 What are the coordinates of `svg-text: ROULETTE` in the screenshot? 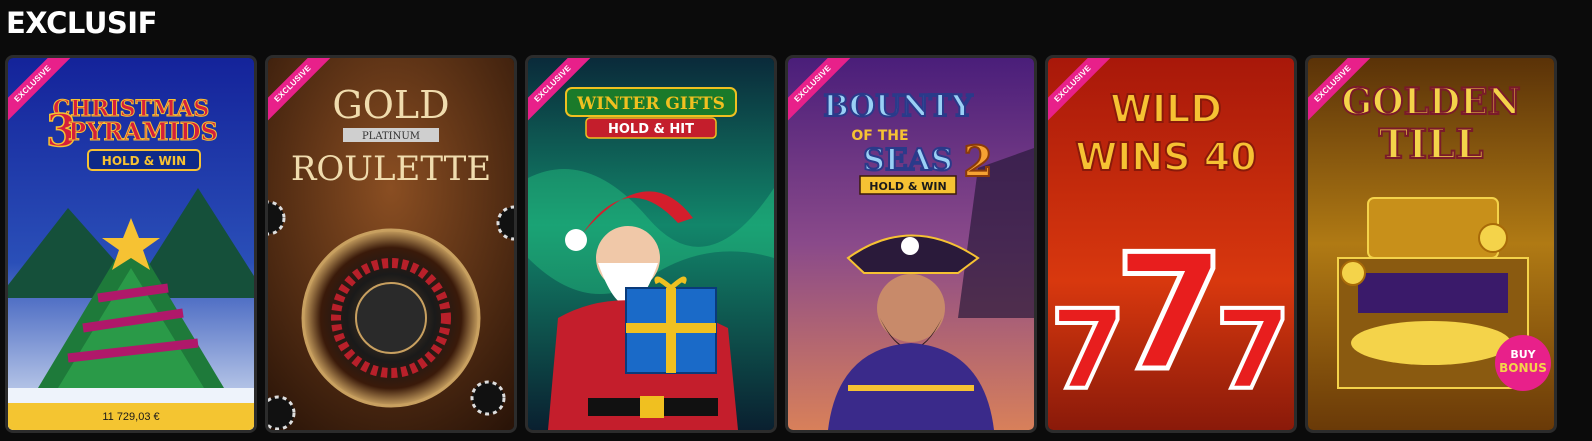 It's located at (391, 169).